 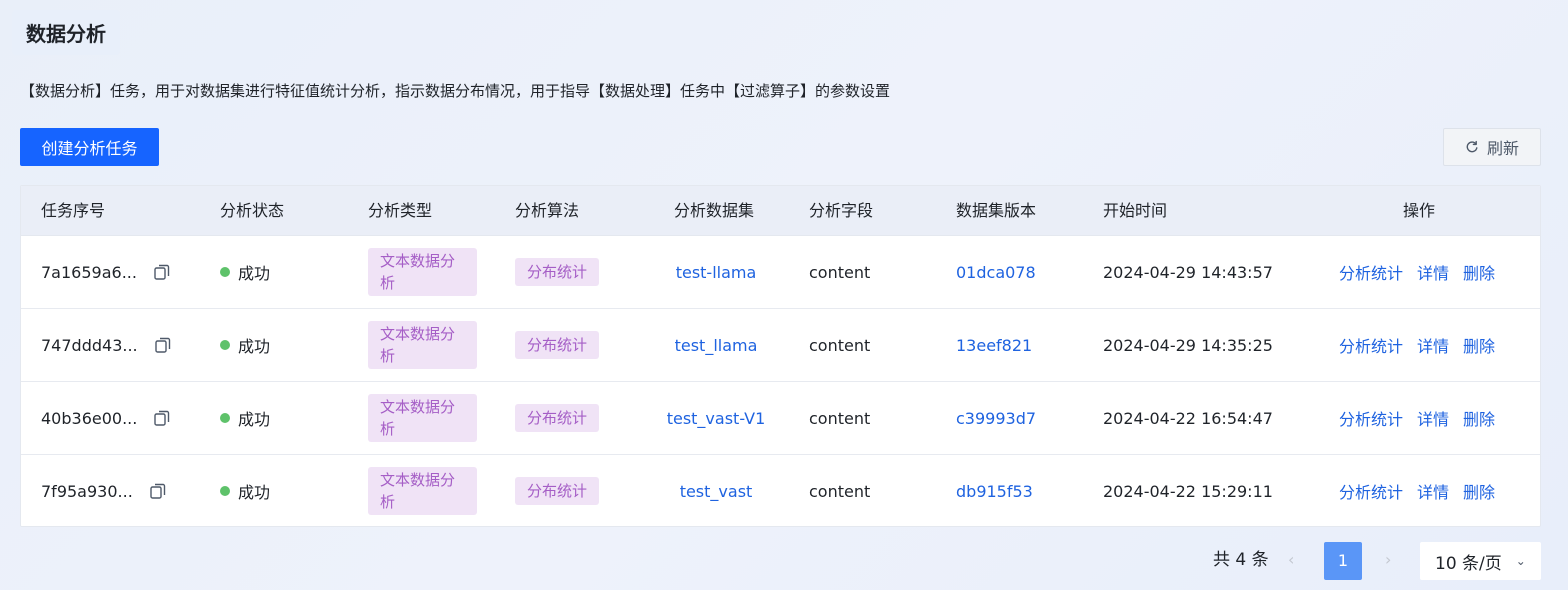 I want to click on page-button-current: 1, so click(x=1343, y=561).